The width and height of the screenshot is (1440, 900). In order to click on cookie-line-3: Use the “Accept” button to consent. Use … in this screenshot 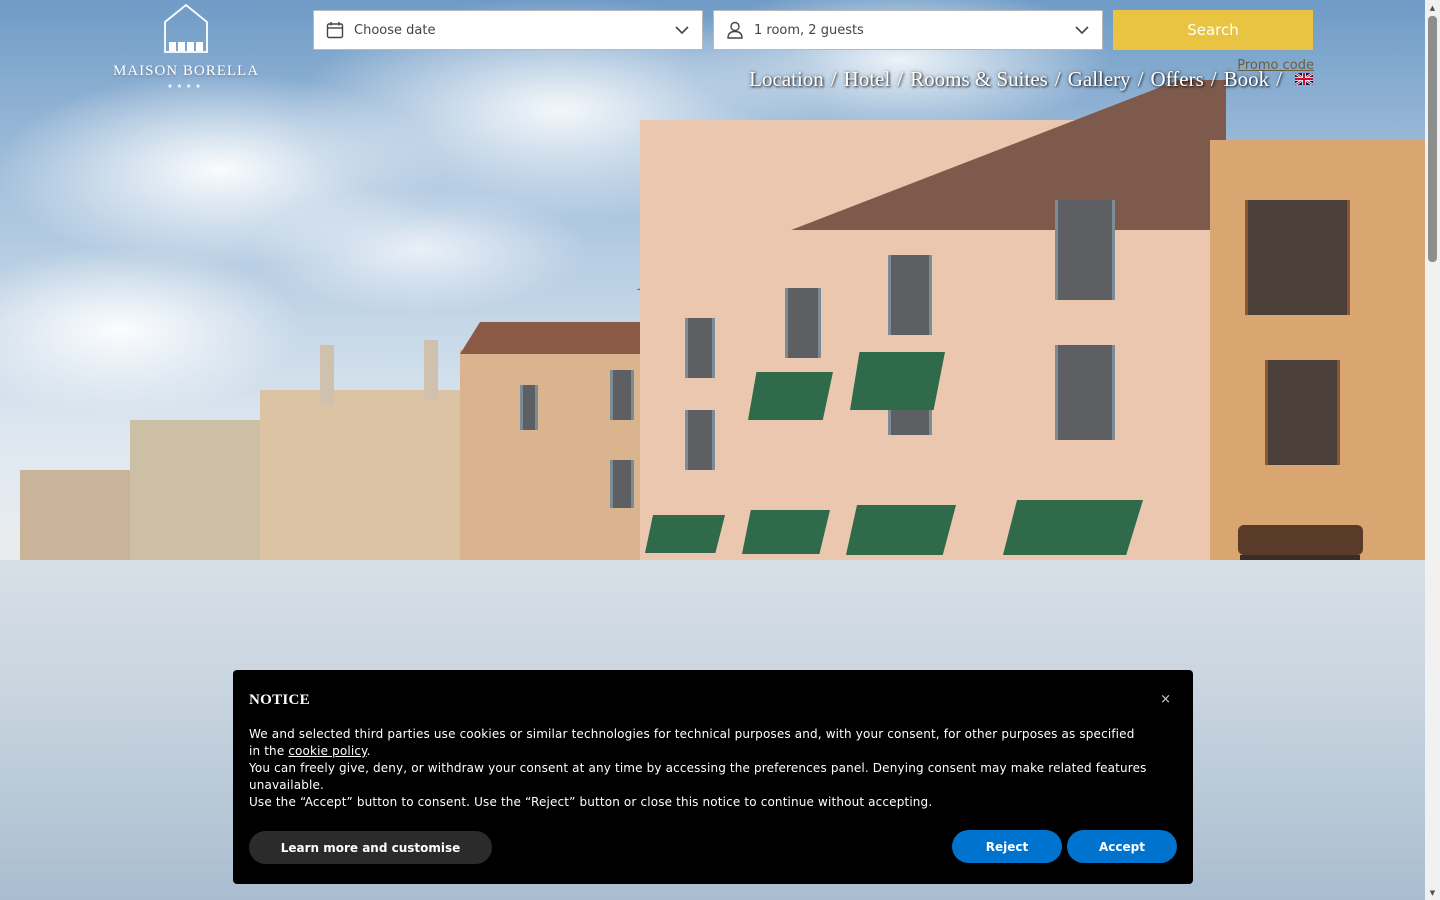, I will do `click(591, 802)`.